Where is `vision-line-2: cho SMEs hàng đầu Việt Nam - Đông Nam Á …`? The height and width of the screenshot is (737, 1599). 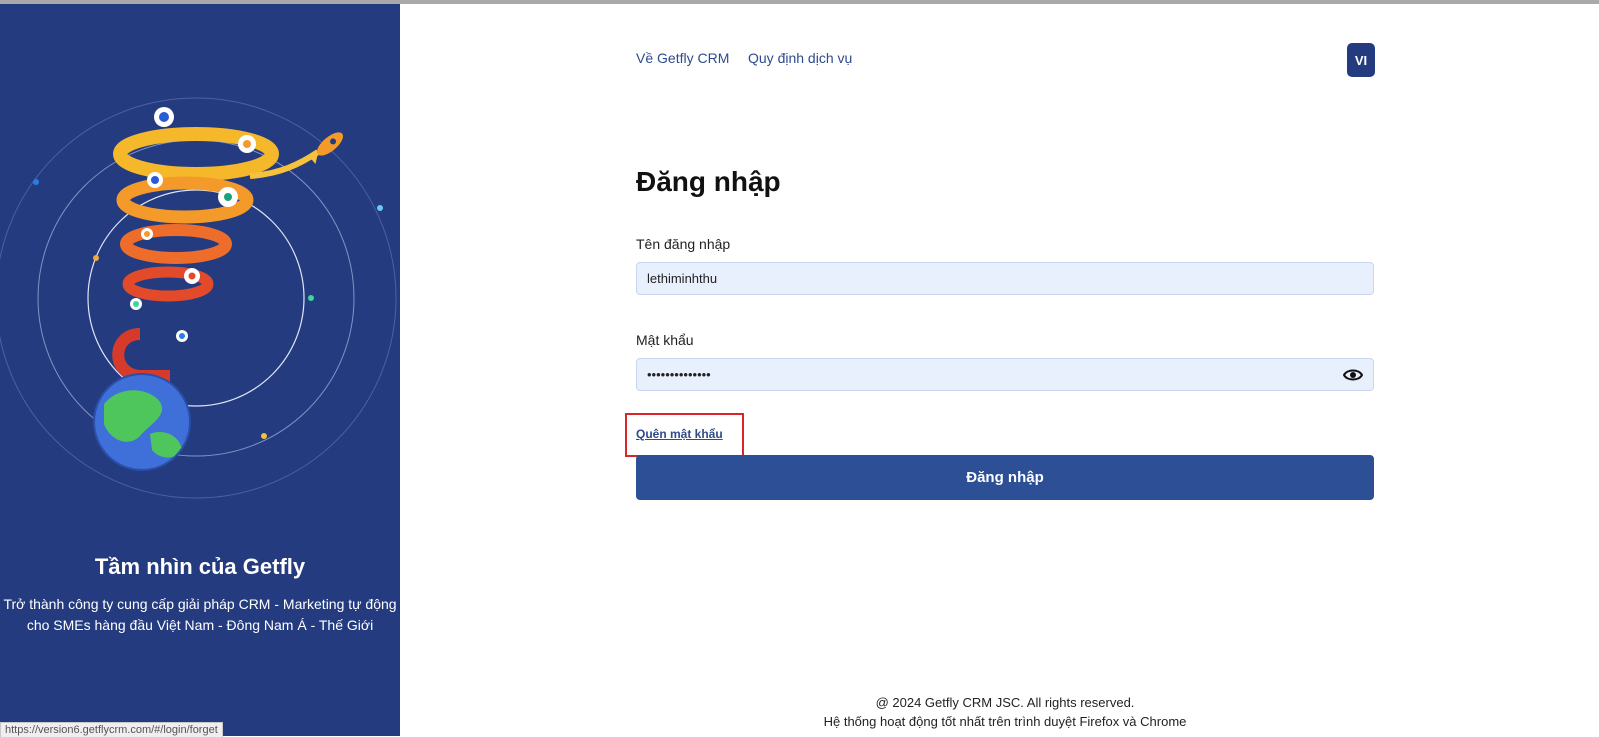
vision-line-2: cho SMEs hàng đầu Việt Nam - Đông Nam Á … is located at coordinates (200, 625).